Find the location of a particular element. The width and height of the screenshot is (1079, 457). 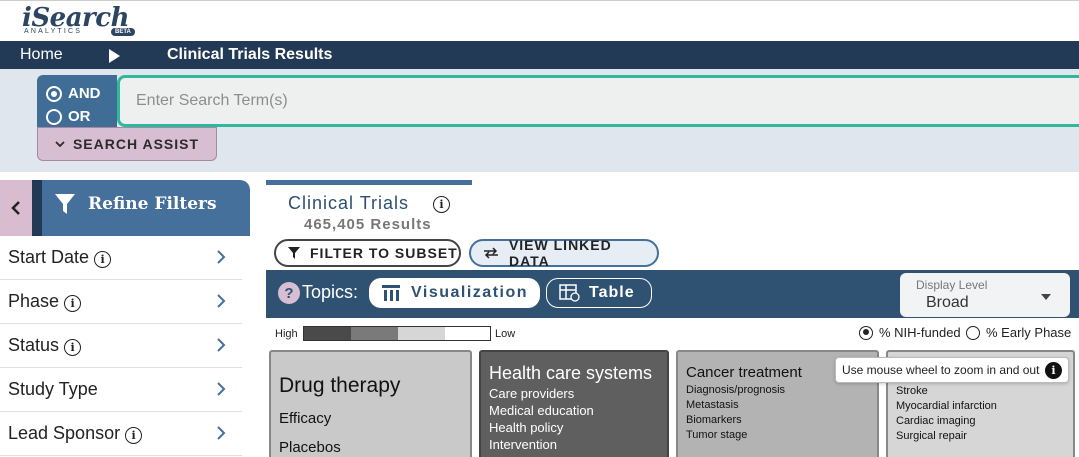

search-input is located at coordinates (598, 101).